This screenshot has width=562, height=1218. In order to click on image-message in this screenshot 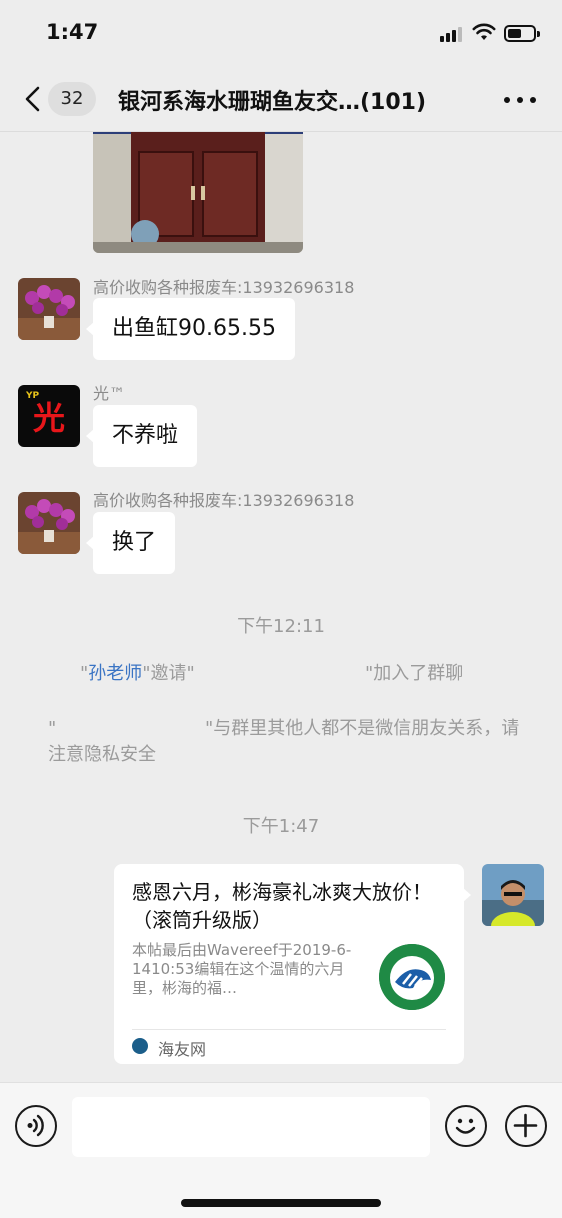, I will do `click(198, 192)`.